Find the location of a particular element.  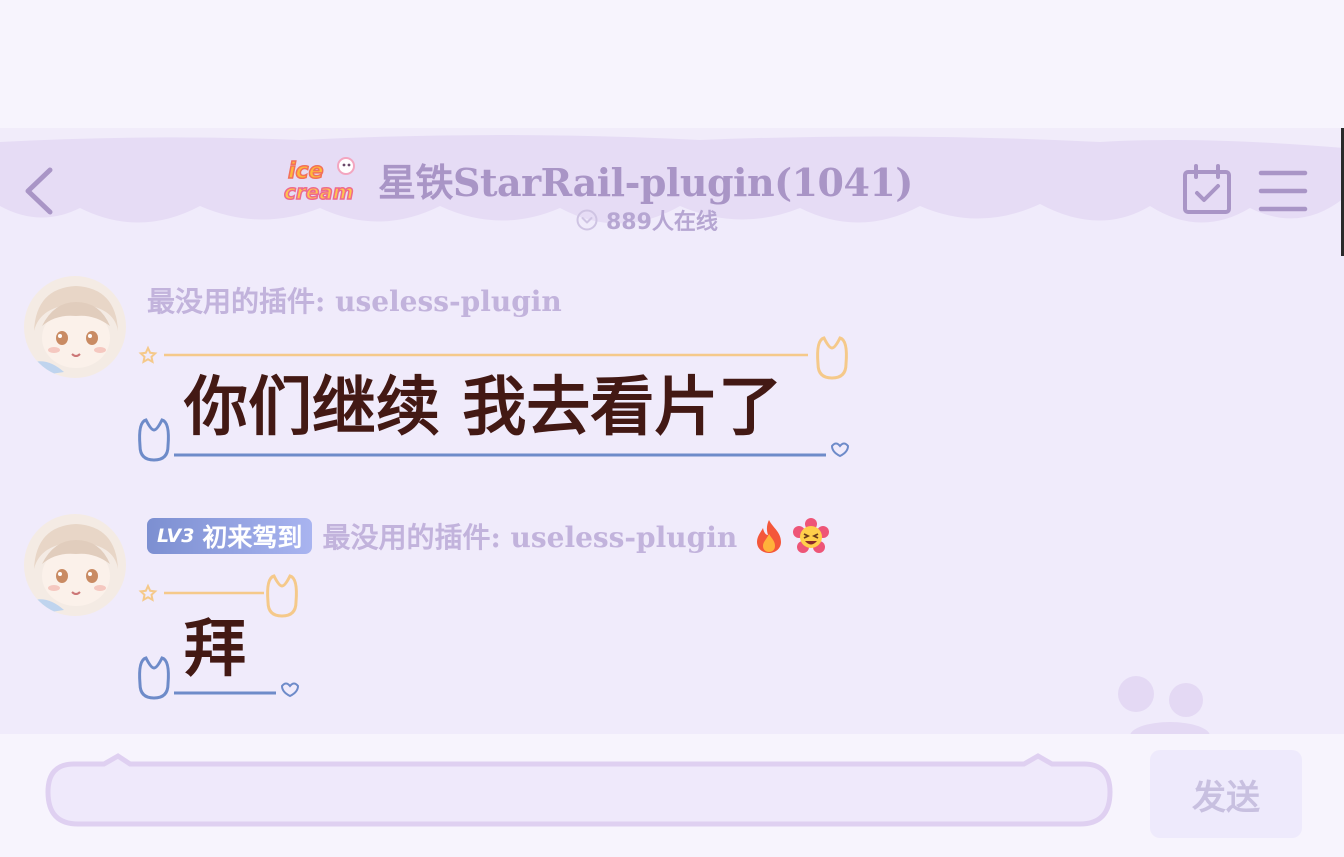

chevron-down-circle-icon is located at coordinates (587, 220).